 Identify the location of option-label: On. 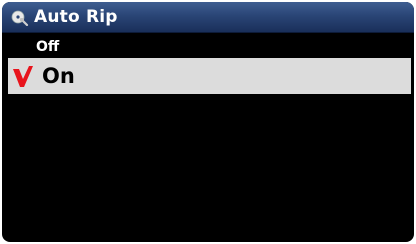
(58, 76).